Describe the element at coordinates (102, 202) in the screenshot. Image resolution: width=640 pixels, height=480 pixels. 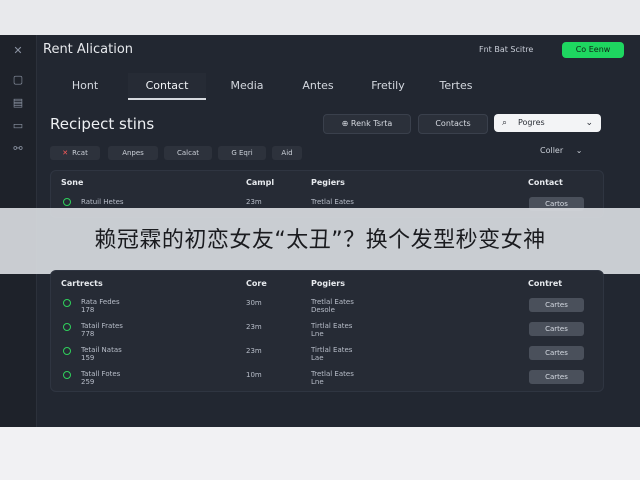
I see `row-name: Ratuil Hetes` at that location.